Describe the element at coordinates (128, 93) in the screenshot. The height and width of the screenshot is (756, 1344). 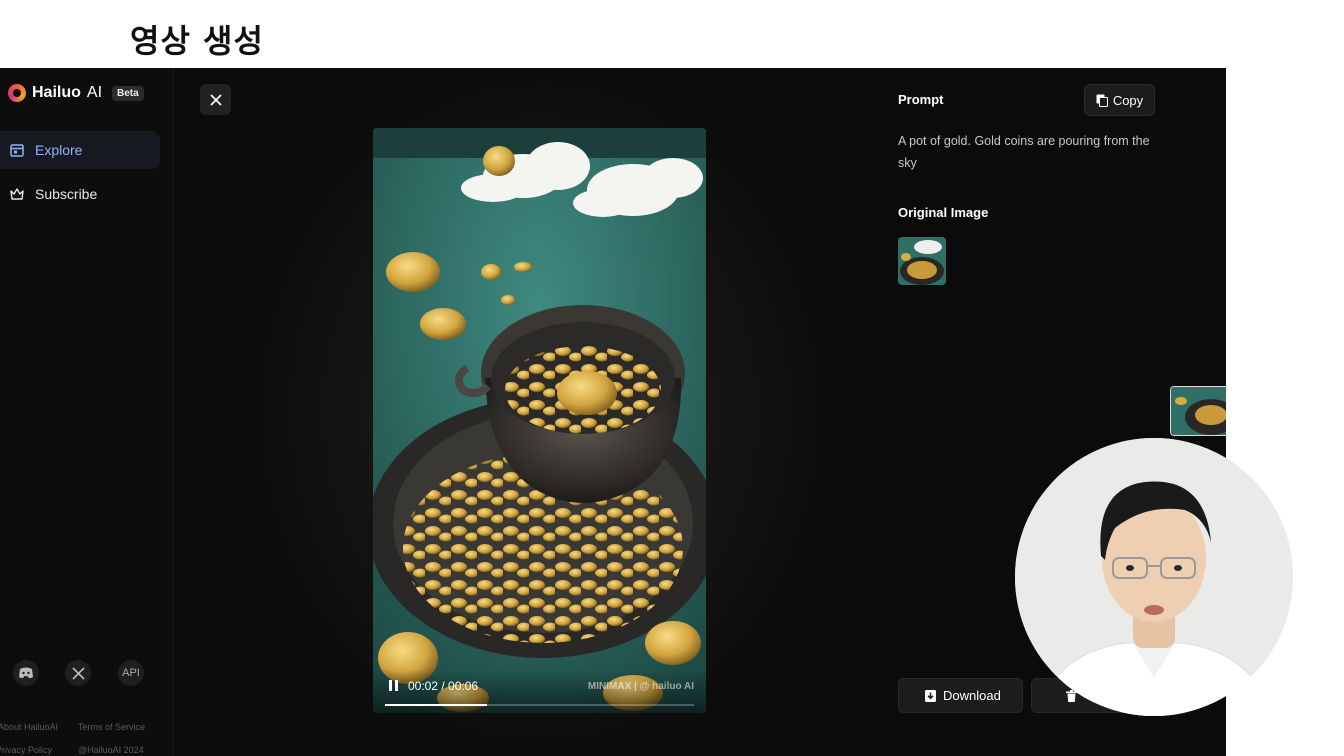
I see `beta-badge: Beta` at that location.